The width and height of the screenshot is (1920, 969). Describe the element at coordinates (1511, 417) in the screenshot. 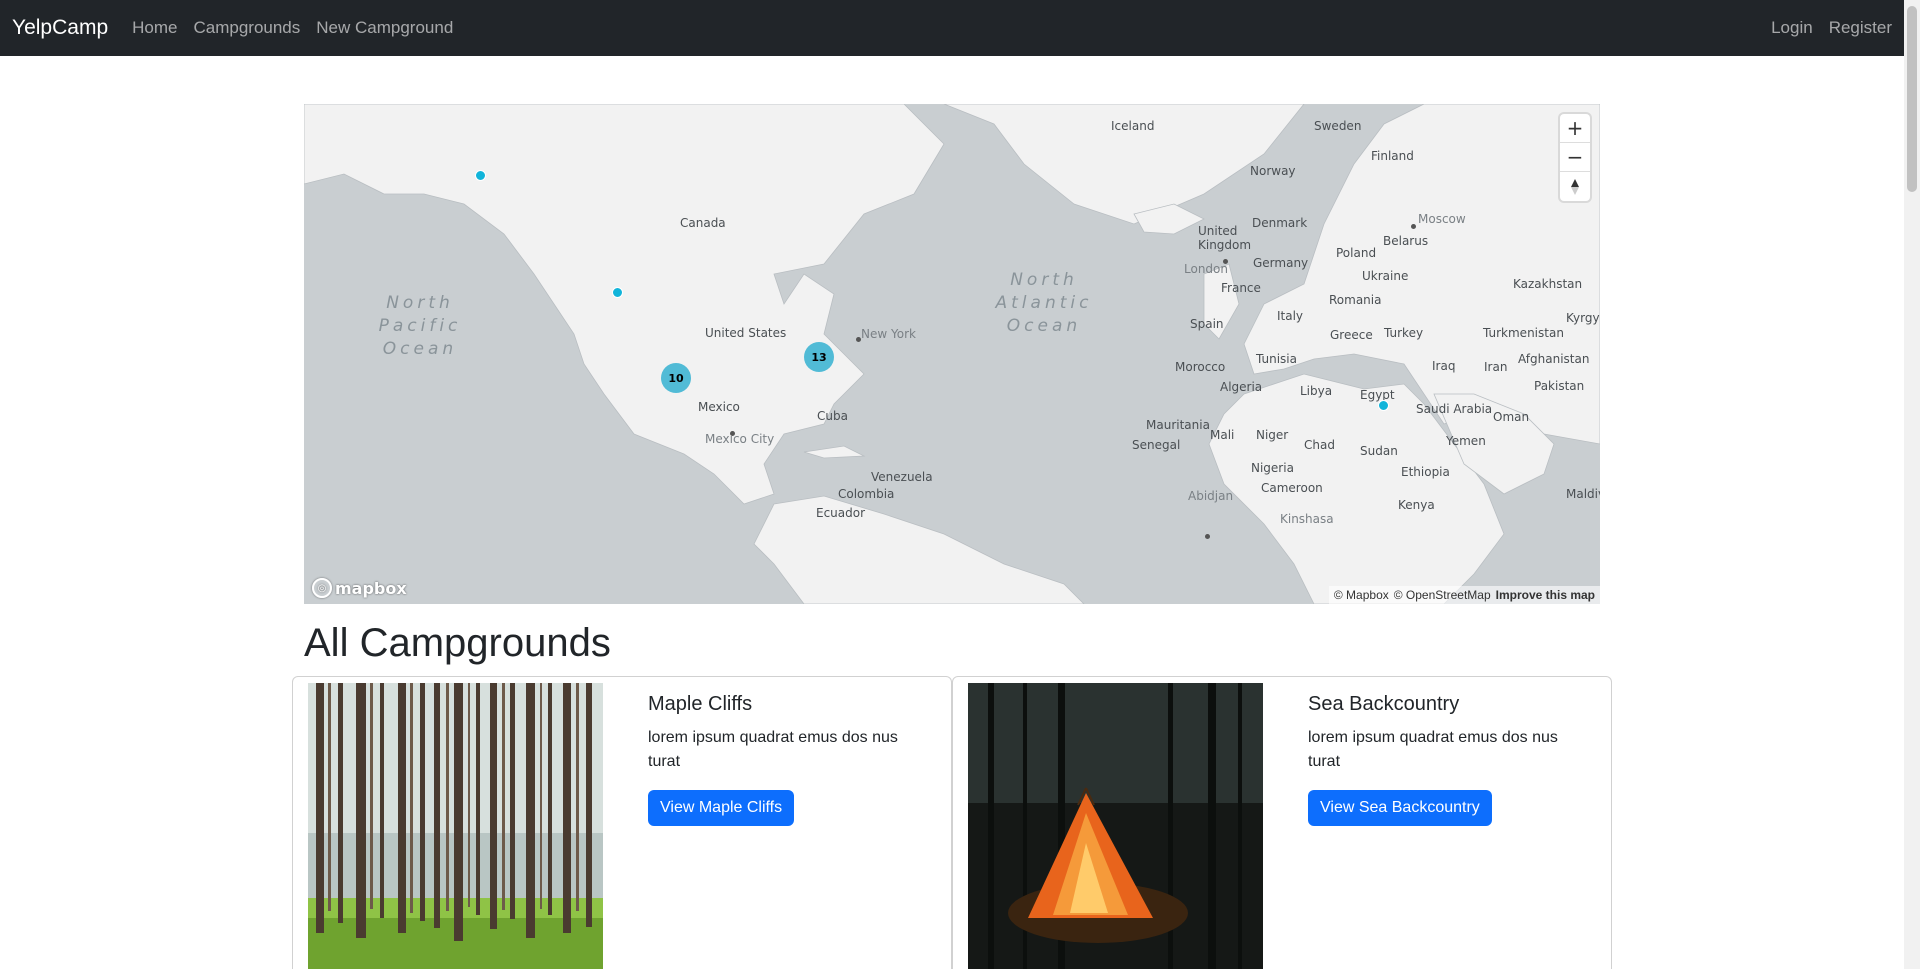

I see `place-label: Oman` at that location.